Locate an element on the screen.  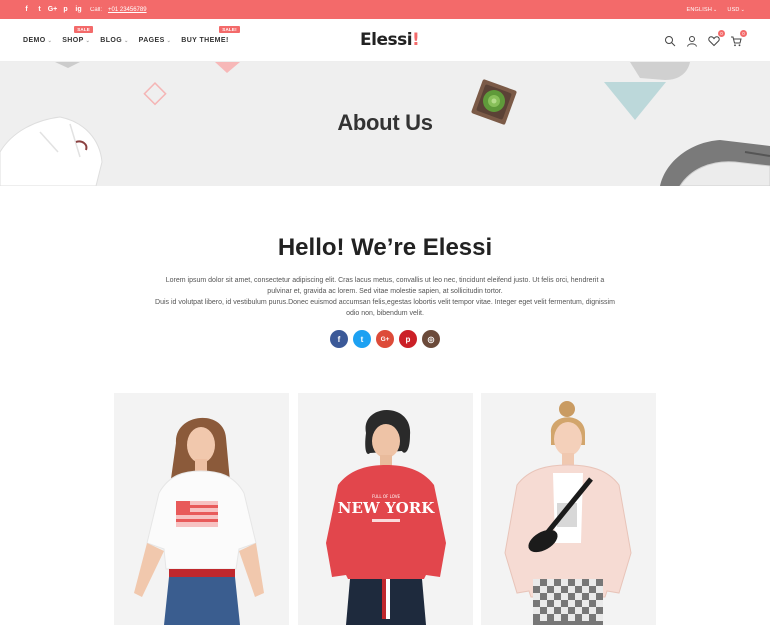
svg-text: NEW YORK is located at coordinates (386, 508).